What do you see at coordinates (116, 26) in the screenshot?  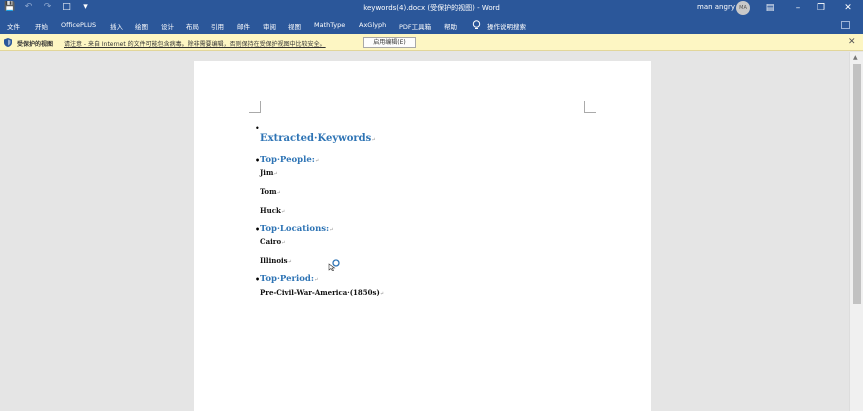 I see `tab-insert: 插入` at bounding box center [116, 26].